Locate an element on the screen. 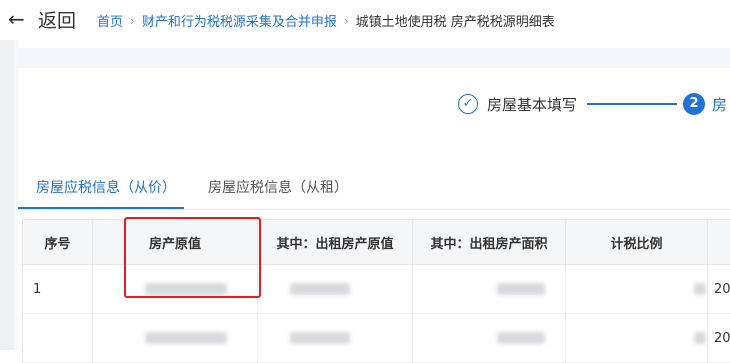 The image size is (730, 363). tab-rental: 房屋应税信息（从租） is located at coordinates (278, 187).